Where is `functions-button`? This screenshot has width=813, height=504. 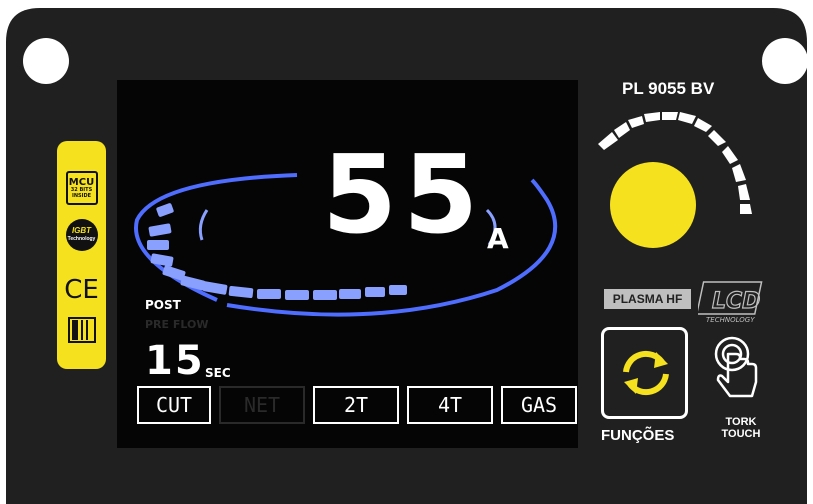 functions-button is located at coordinates (644, 373).